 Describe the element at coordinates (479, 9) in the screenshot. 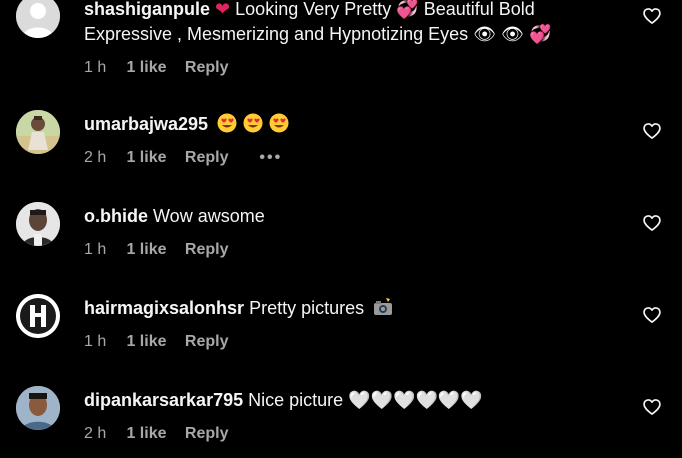

I see `comment-body-cont: Beautiful Bold` at that location.